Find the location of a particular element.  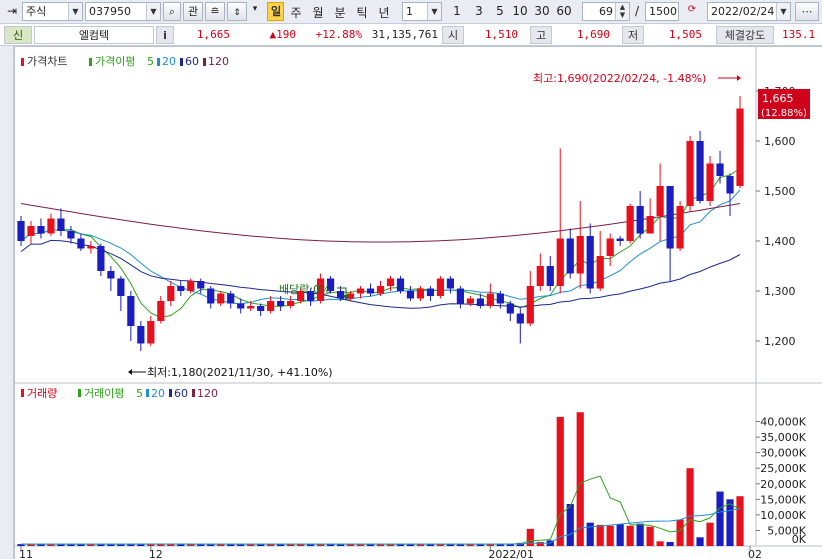

volume-tick-label: 35,000K is located at coordinates (783, 437).